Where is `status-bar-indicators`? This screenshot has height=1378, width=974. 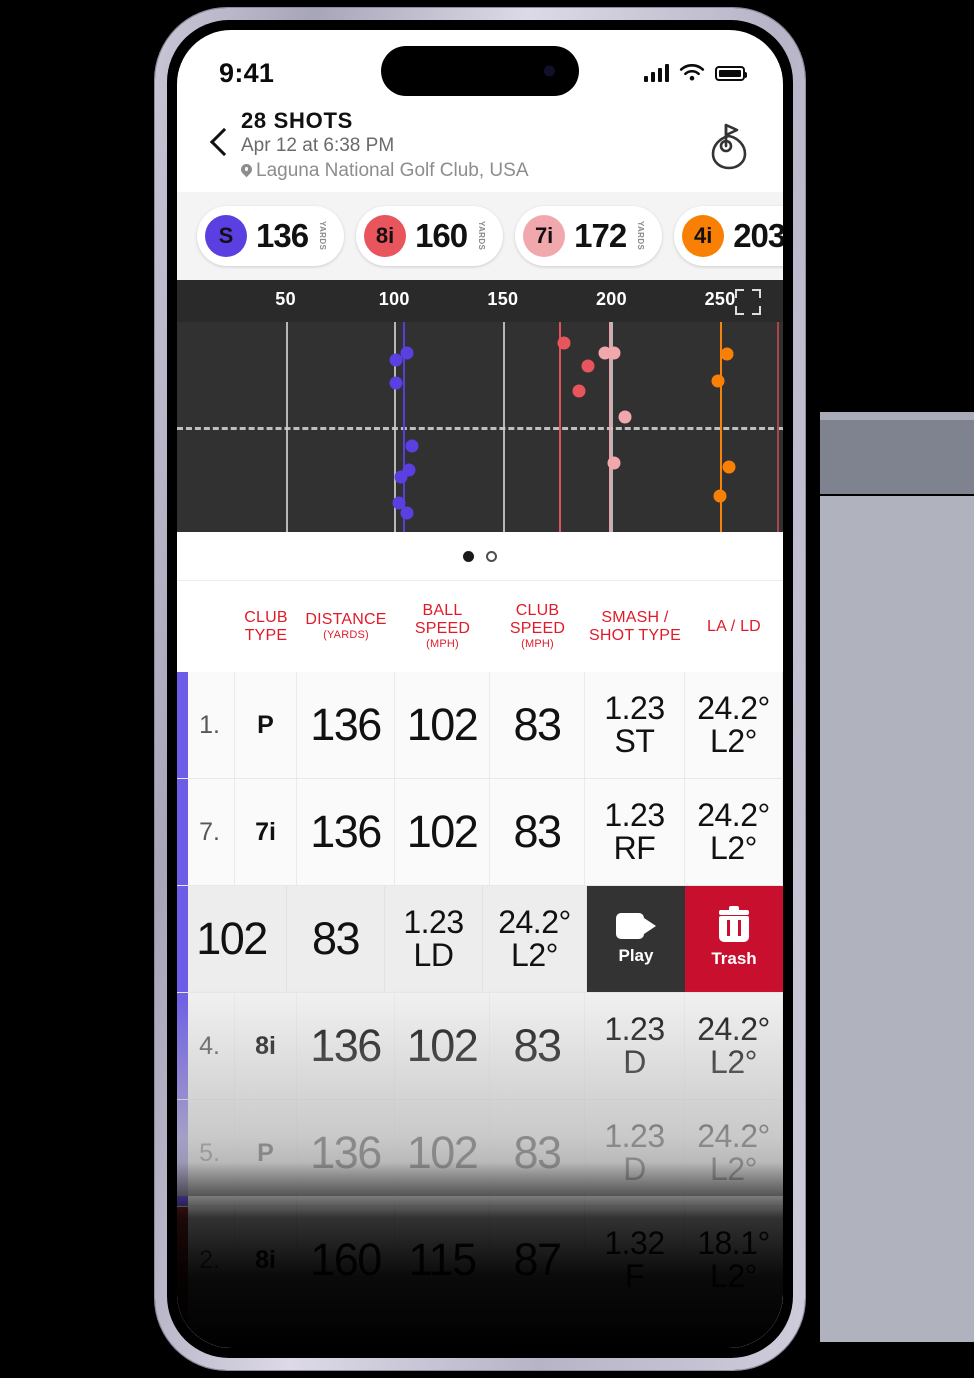
status-bar-indicators is located at coordinates (695, 73).